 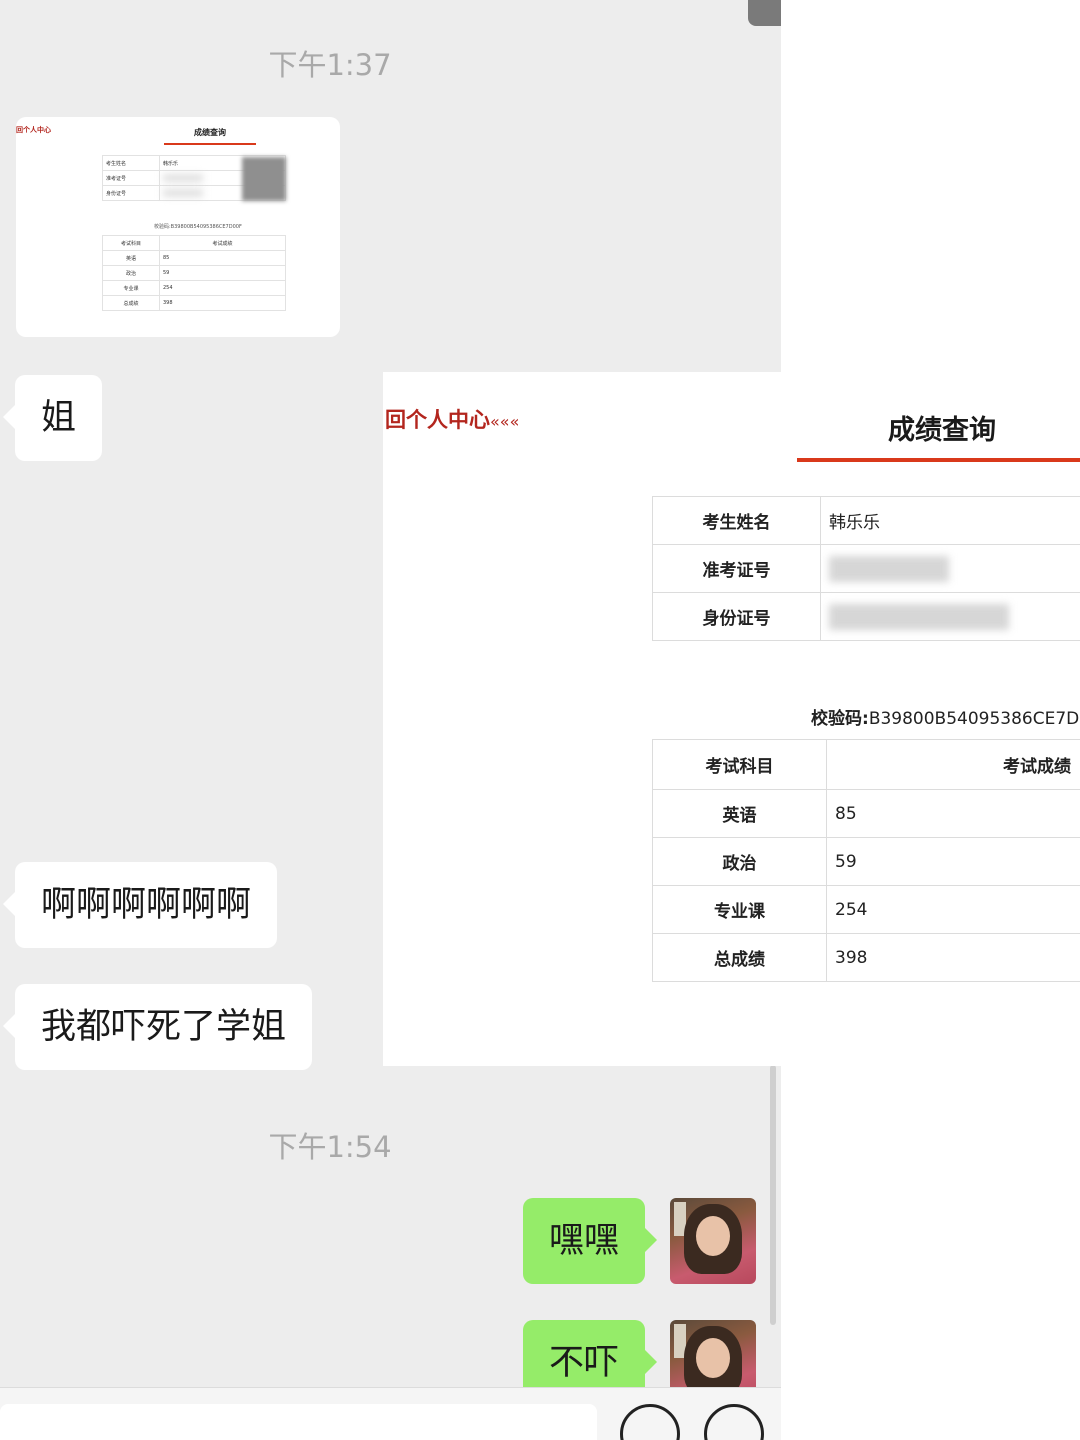 I want to click on timestamp: 下午1:54, so click(x=330, y=1147).